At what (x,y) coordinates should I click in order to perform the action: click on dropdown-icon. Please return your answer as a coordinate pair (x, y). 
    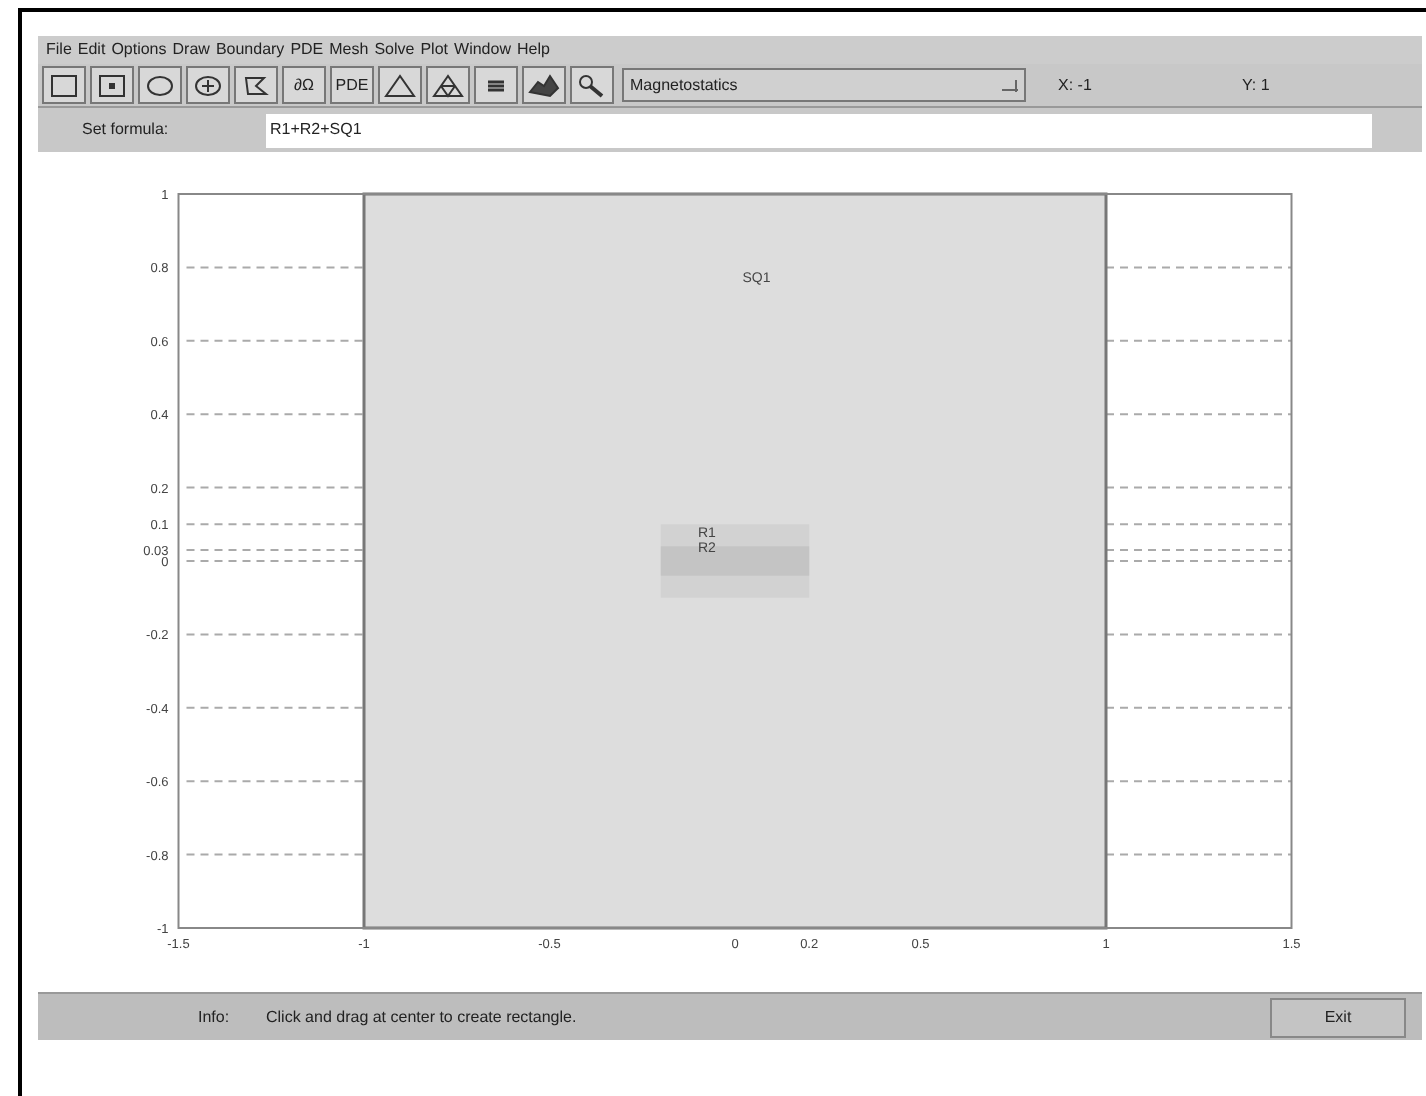
    Looking at the image, I should click on (1010, 85).